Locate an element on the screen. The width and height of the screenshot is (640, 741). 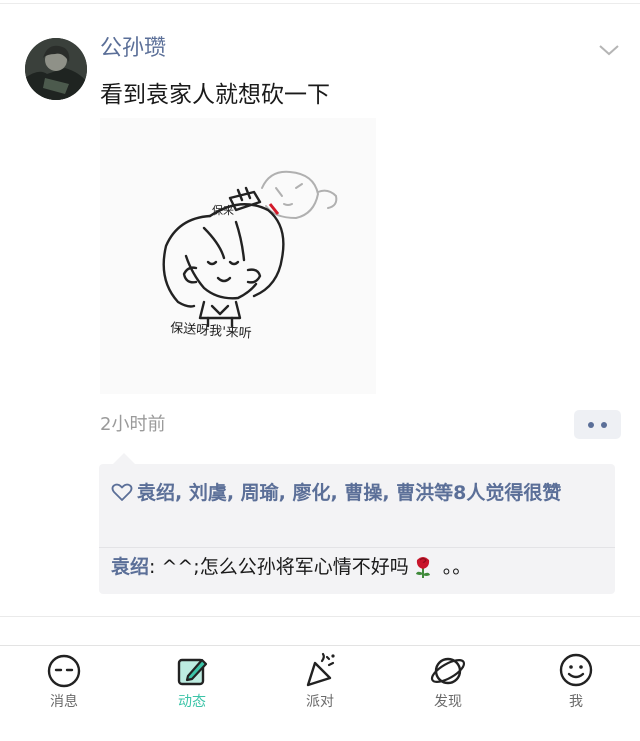
more-options-button is located at coordinates (597, 424).